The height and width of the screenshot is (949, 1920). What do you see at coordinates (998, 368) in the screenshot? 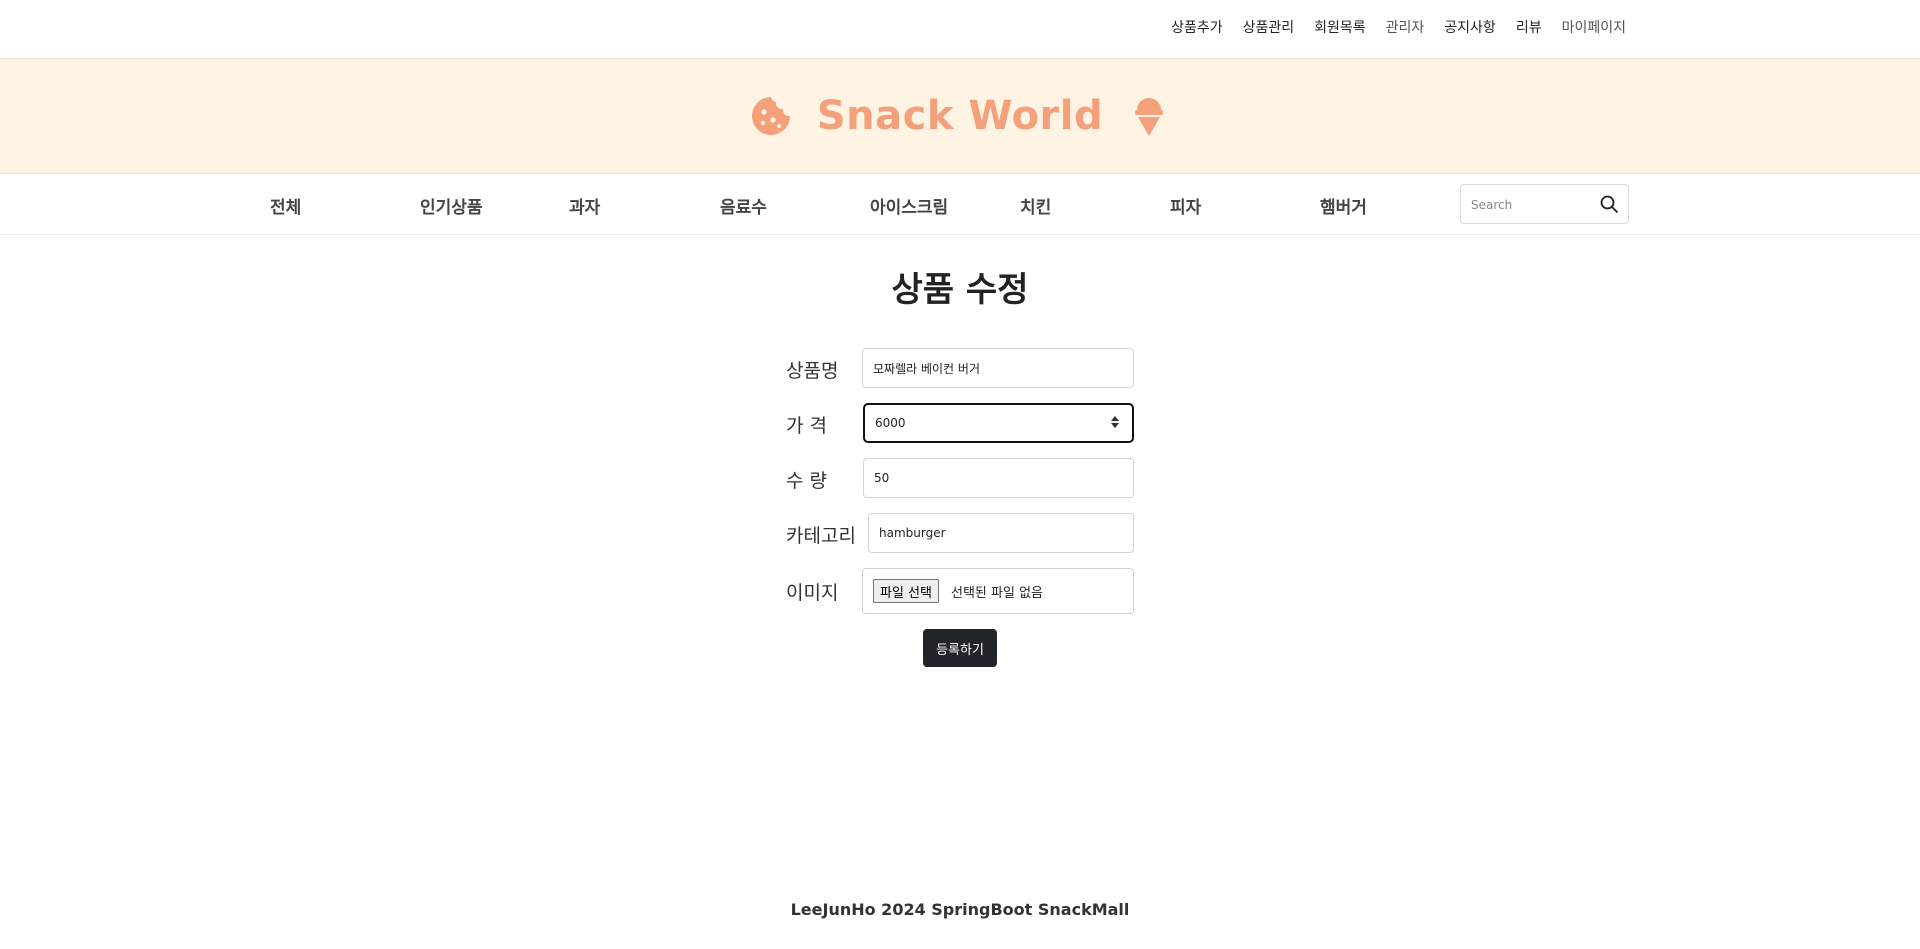
I see `product-name-input` at bounding box center [998, 368].